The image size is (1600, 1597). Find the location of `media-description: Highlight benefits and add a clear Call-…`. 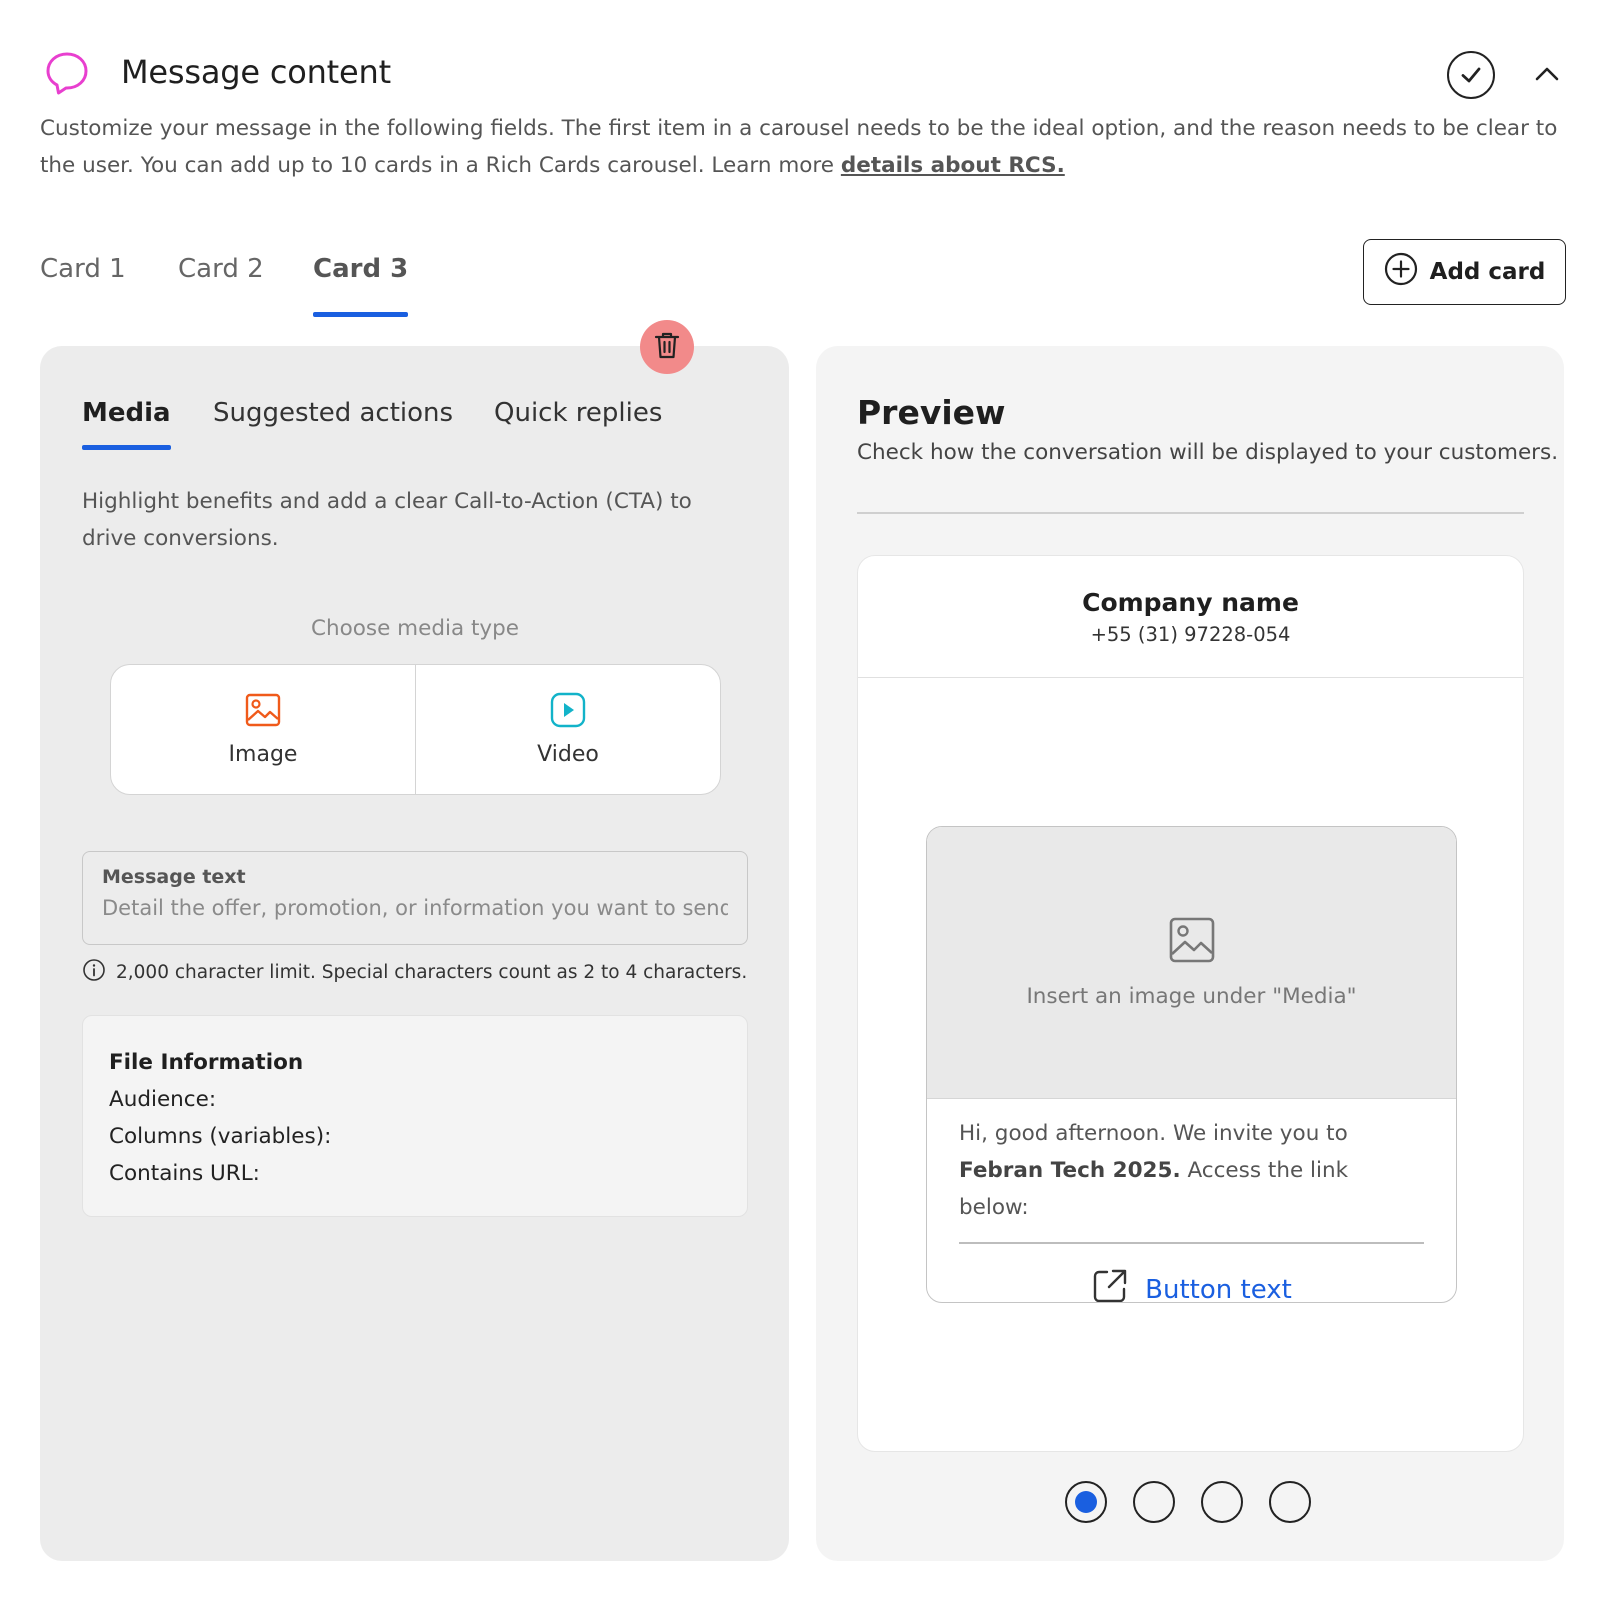

media-description: Highlight benefits and add a clear Call-… is located at coordinates (387, 520).